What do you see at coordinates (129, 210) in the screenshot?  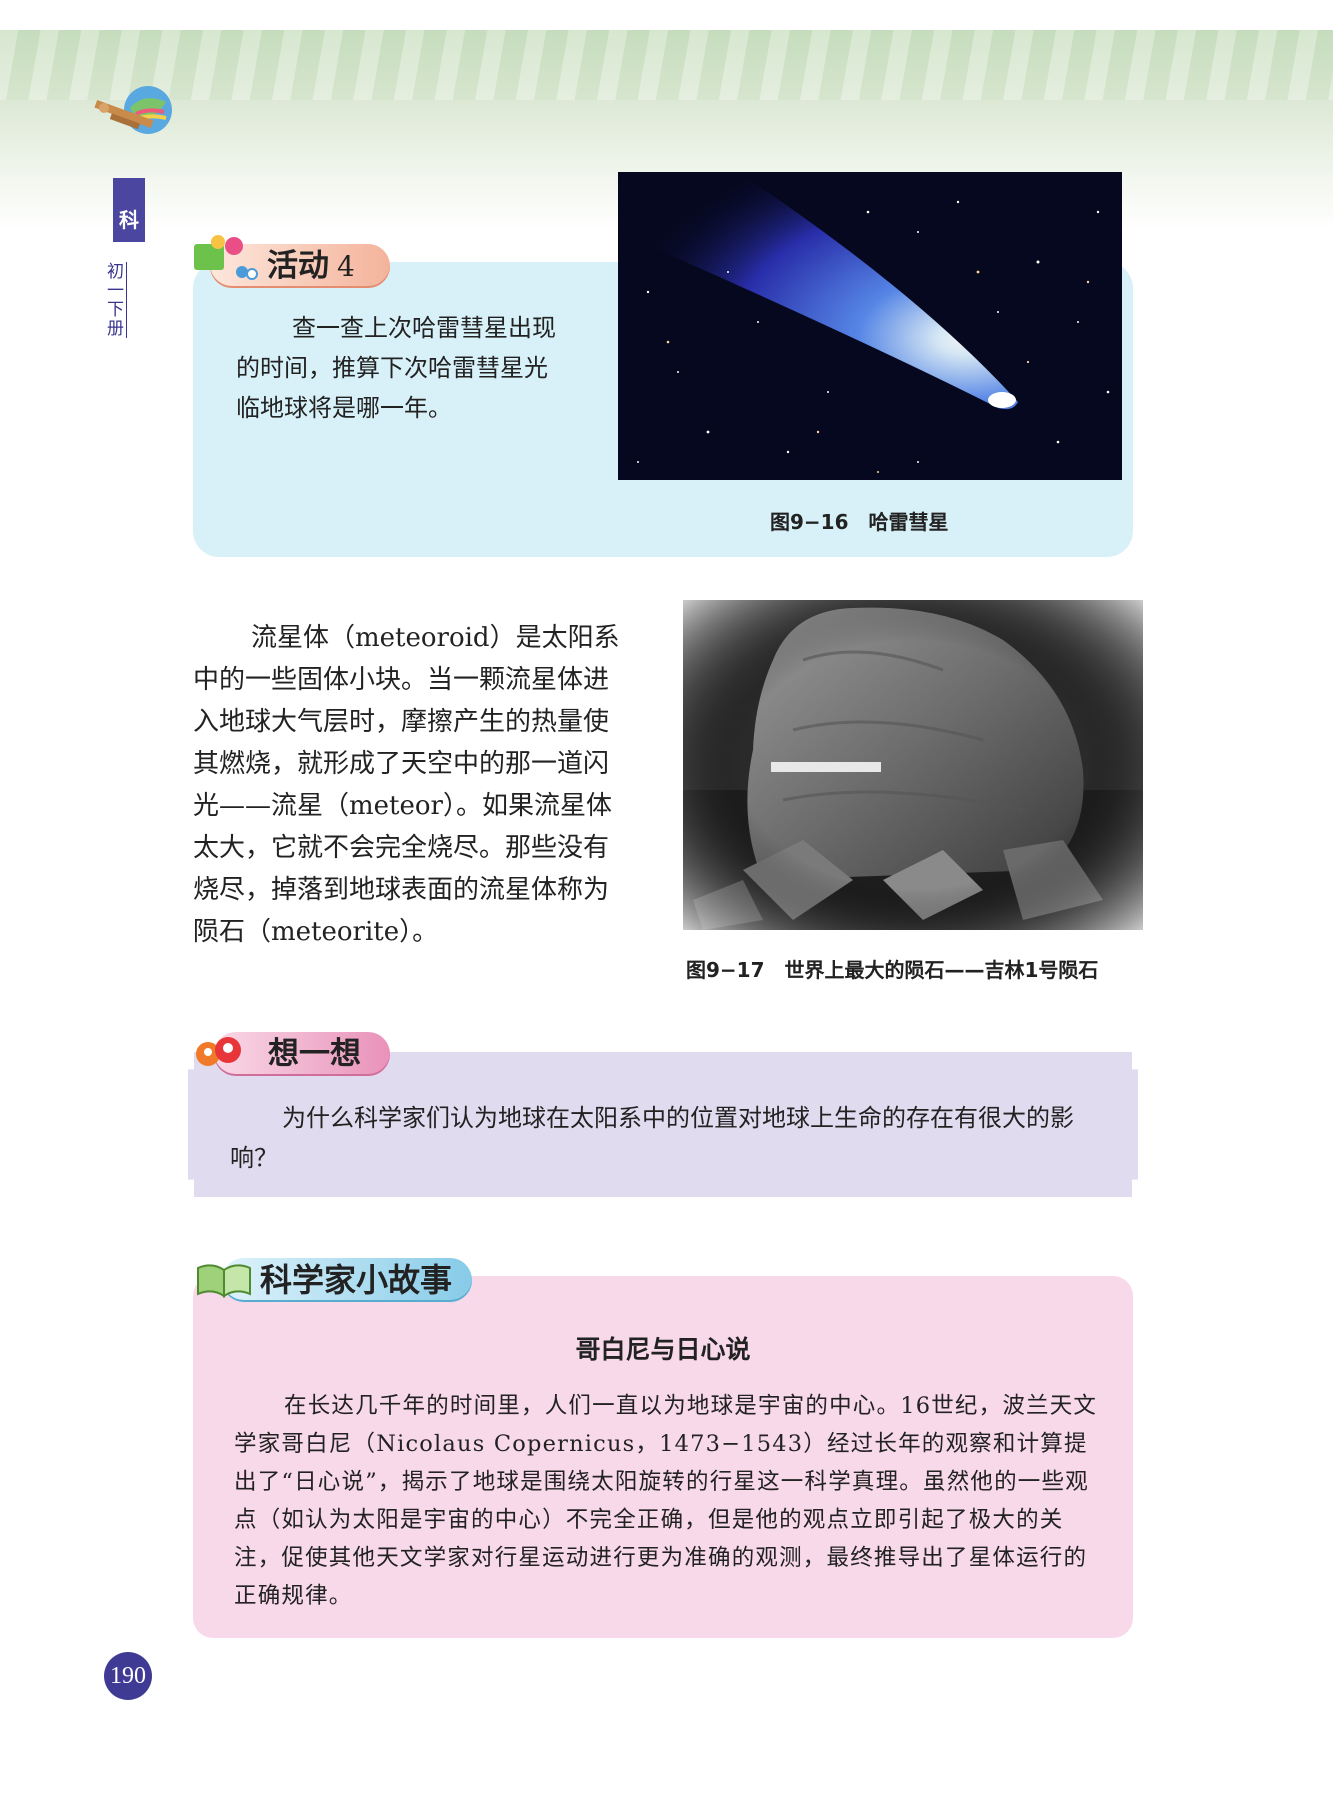 I see `subject-tab: 科` at bounding box center [129, 210].